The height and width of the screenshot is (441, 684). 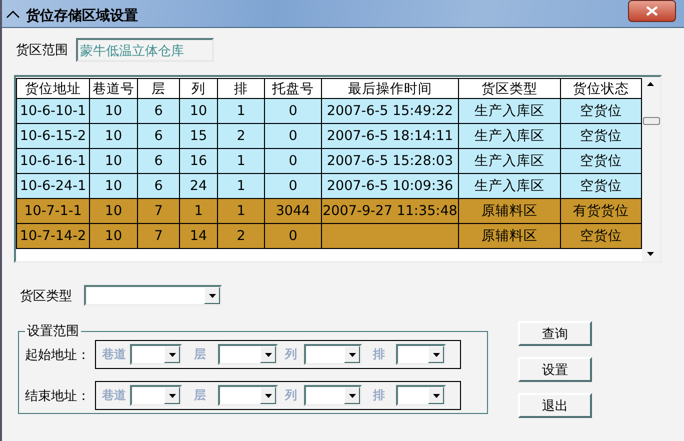 What do you see at coordinates (329, 236) in the screenshot?
I see `table-row: 10-7-14-2 10 7 14 2 0 原辅料区 空货位` at bounding box center [329, 236].